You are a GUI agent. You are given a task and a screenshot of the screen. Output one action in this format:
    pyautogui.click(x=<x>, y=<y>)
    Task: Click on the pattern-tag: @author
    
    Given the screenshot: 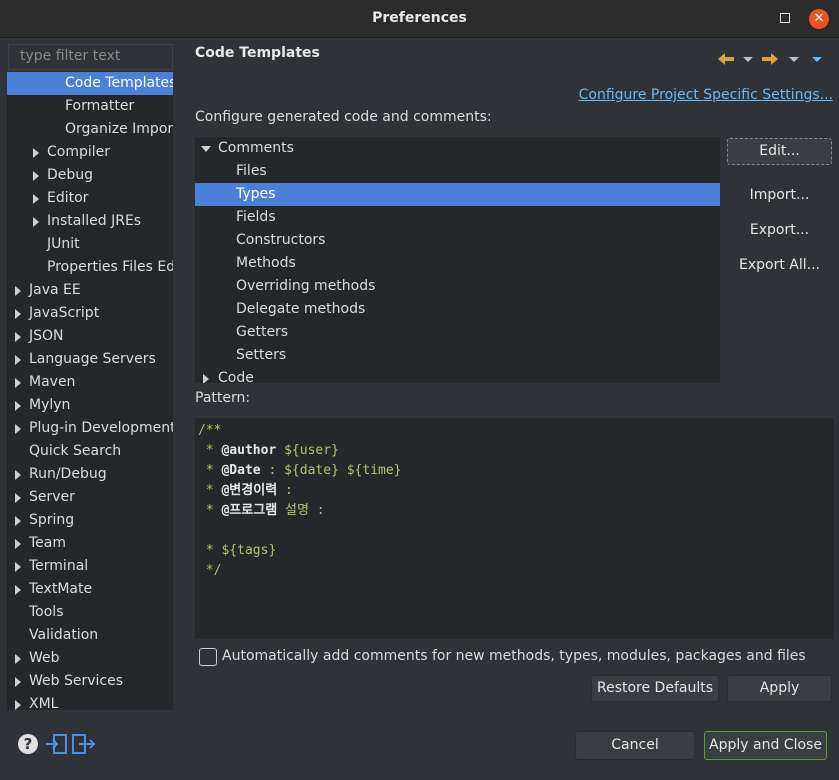 What is the action you would take?
    pyautogui.click(x=249, y=450)
    